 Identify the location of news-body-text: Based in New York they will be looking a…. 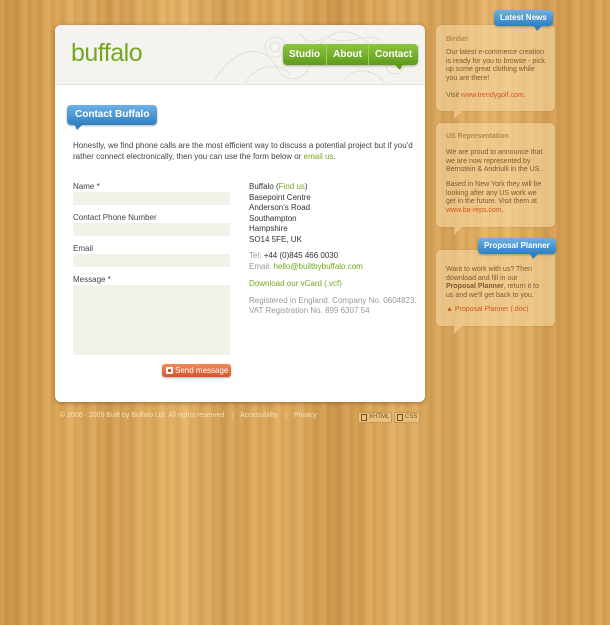
(494, 193).